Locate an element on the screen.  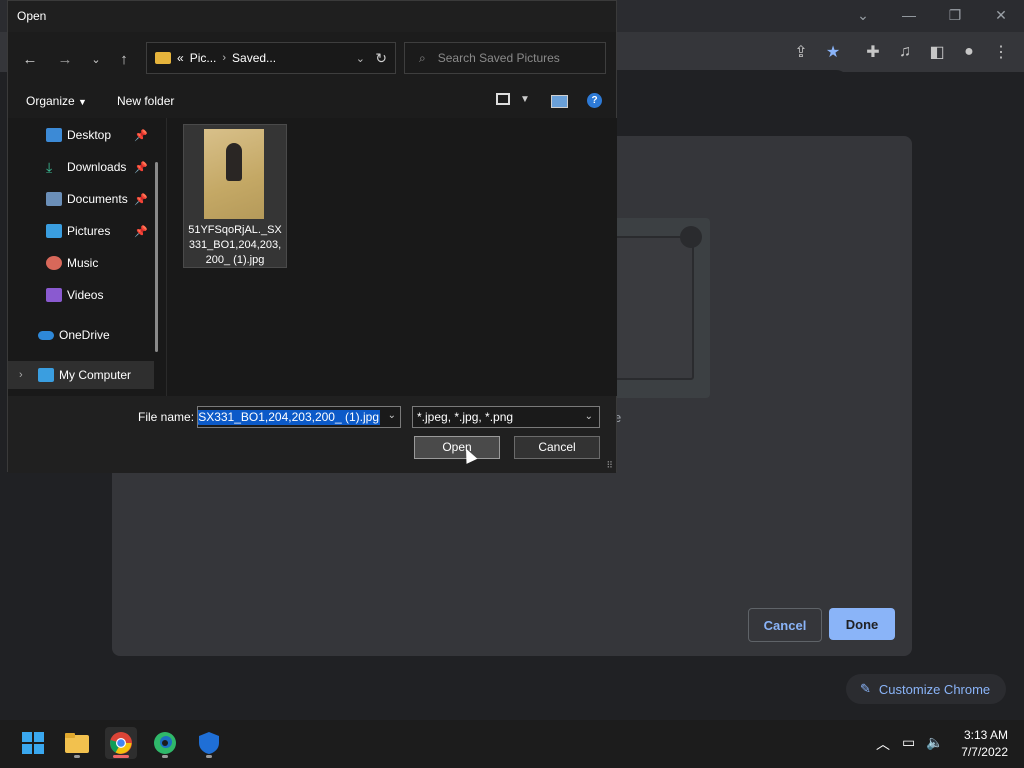
sidebar-scrollbar is located at coordinates (156, 257).